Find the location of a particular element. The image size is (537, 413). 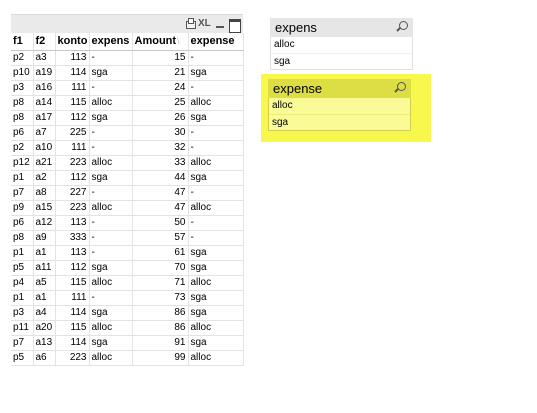

table-cell: a5 is located at coordinates (44, 283).